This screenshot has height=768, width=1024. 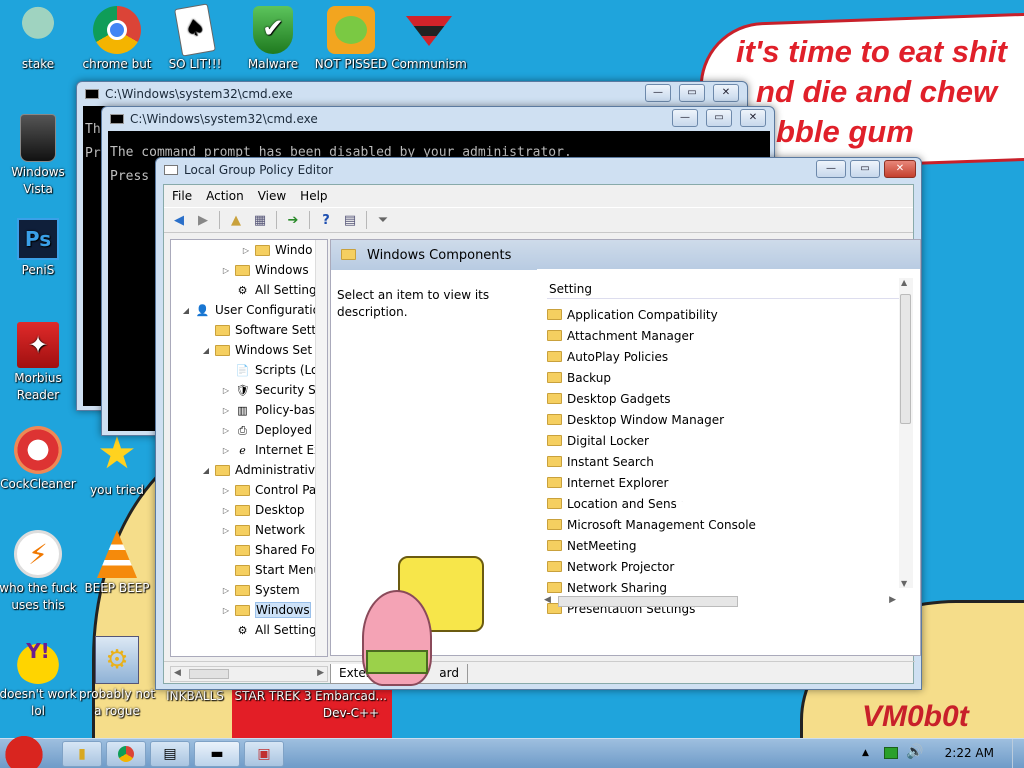 What do you see at coordinates (82, 754) in the screenshot?
I see `explorer-taskbar-icon: ▮` at bounding box center [82, 754].